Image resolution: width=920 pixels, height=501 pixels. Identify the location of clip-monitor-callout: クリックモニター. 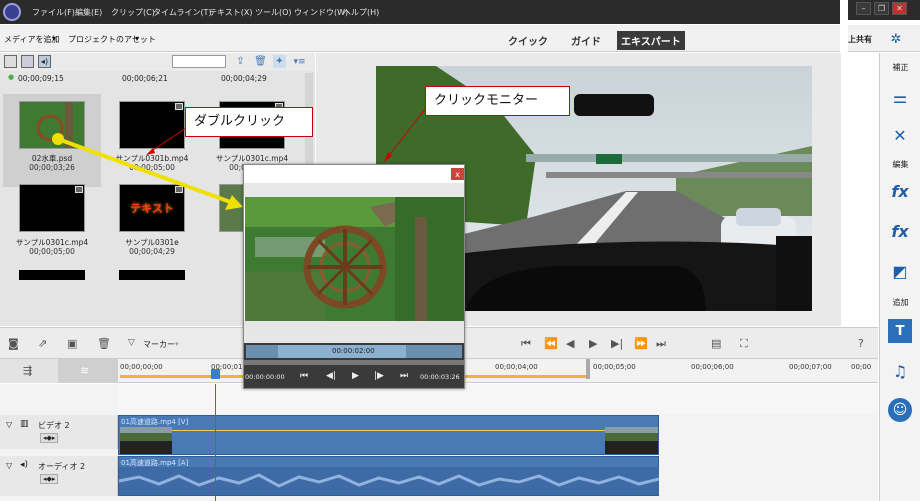
(497, 101).